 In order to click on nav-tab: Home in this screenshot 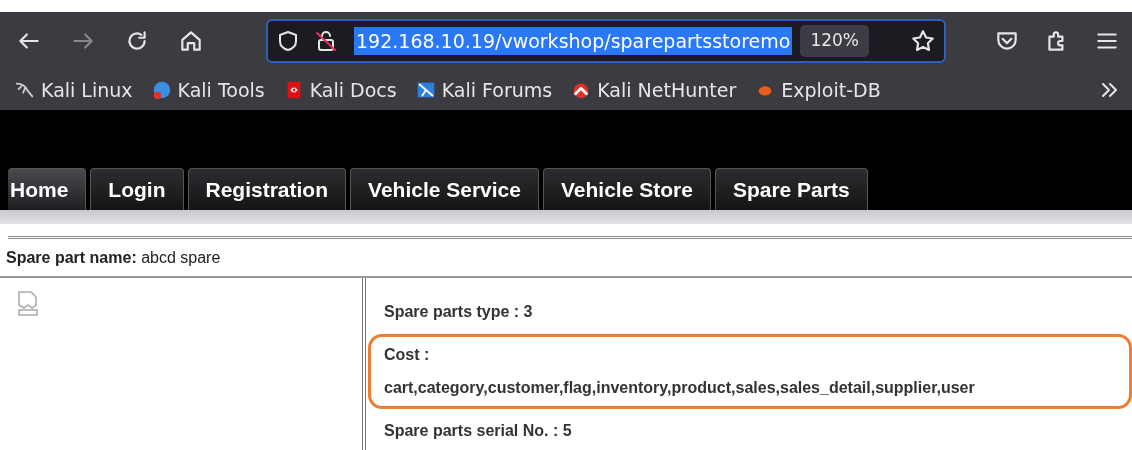, I will do `click(47, 189)`.